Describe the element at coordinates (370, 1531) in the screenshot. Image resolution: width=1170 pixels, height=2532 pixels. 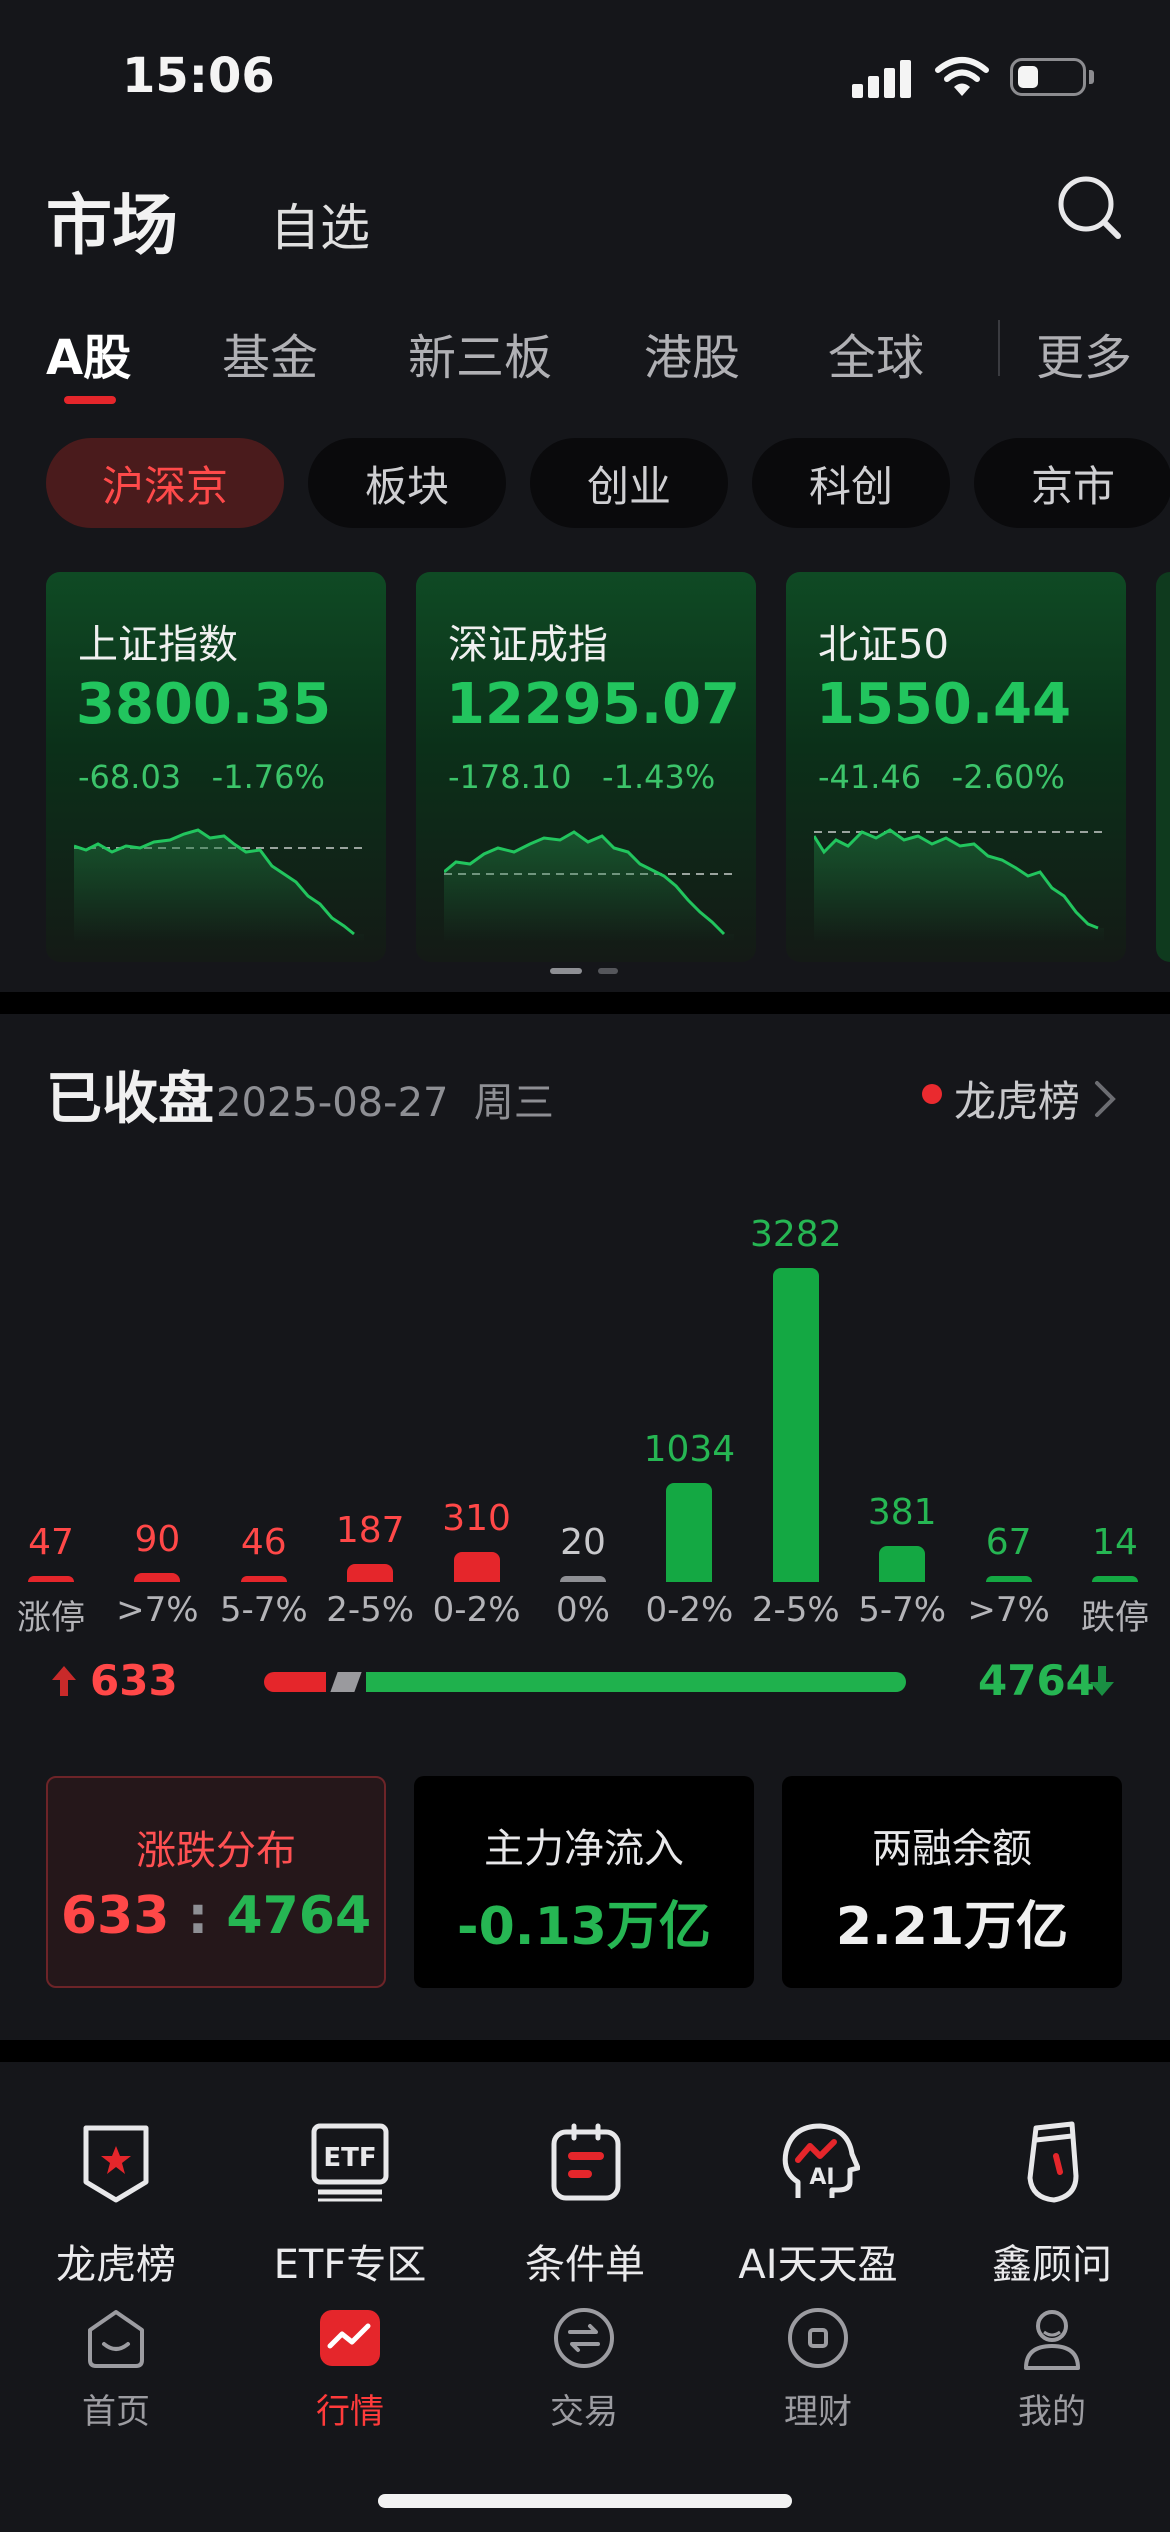
I see `histogram-bar-value: 187` at that location.